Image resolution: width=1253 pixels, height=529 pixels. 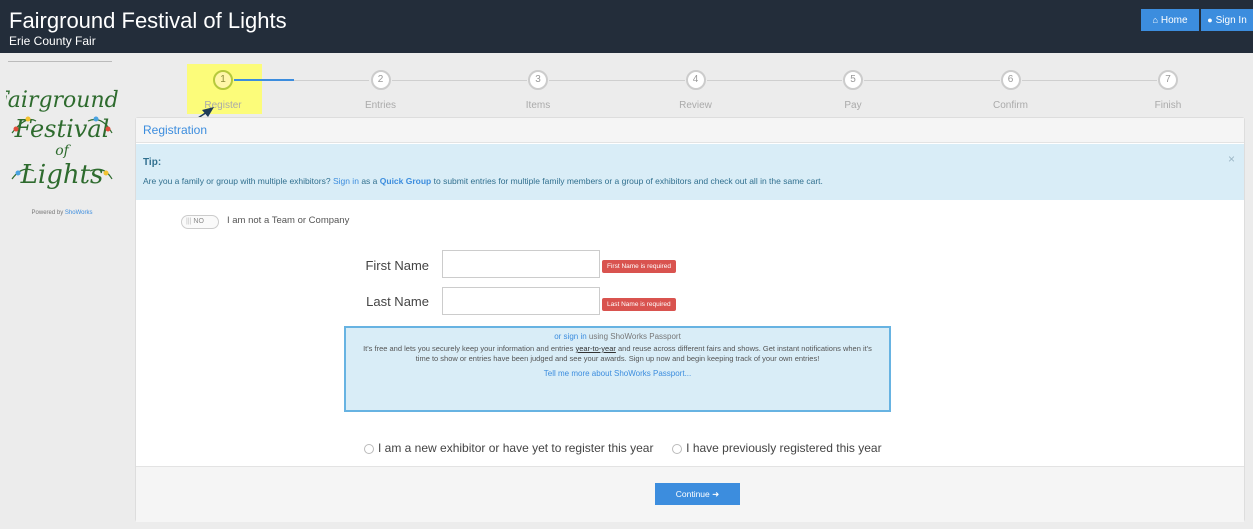 I want to click on step-items-circle: 3, so click(x=538, y=80).